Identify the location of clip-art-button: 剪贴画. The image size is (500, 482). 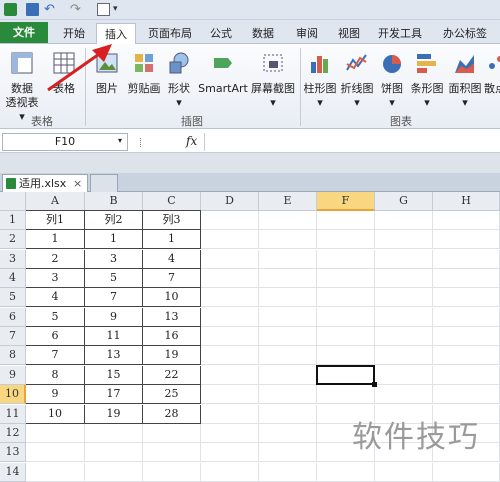
(144, 73).